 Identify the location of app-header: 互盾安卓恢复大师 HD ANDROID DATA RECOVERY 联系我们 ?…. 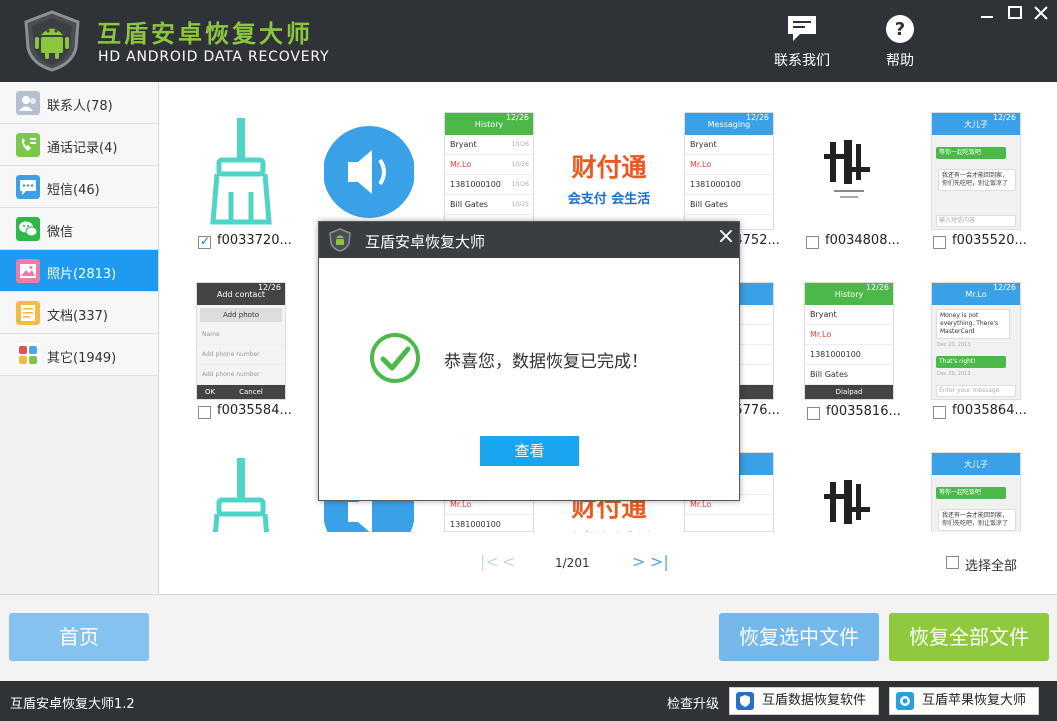
(528, 41).